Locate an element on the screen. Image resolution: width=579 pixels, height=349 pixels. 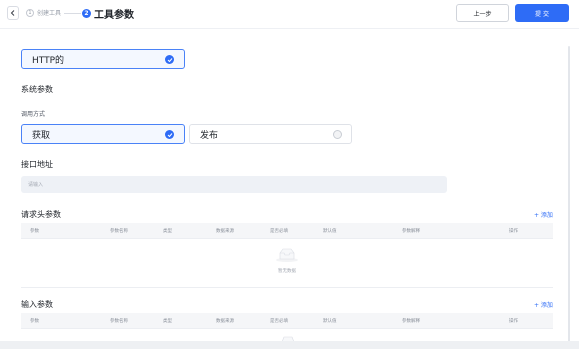
request-headers-table-body: 暂无数据 is located at coordinates (287, 263).